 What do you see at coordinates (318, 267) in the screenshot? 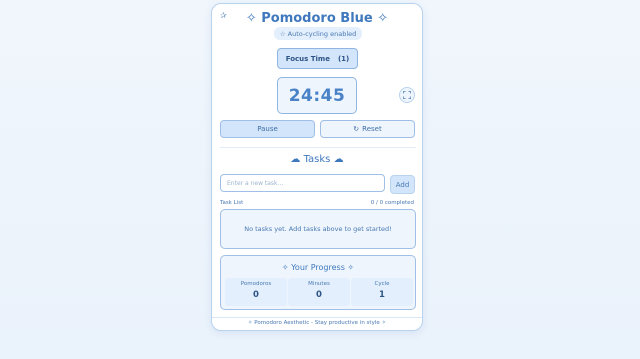
I see `progress-heading: ✧ Your Progress ✧` at bounding box center [318, 267].